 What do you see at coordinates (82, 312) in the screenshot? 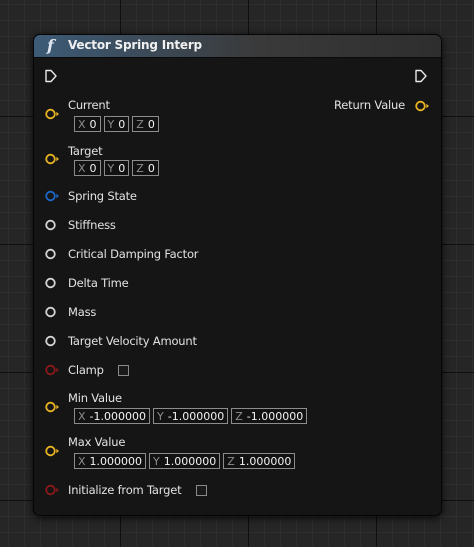
I see `mass-label: Mass` at bounding box center [82, 312].